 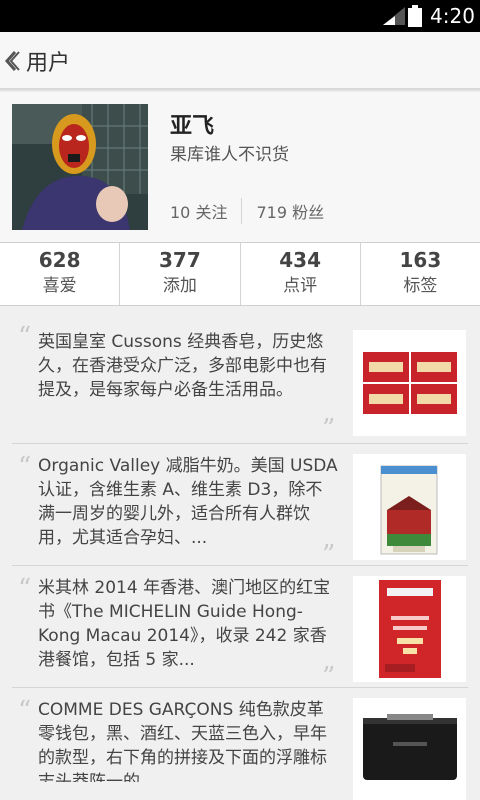 I want to click on stat-reviews: 434 点评, so click(x=301, y=274).